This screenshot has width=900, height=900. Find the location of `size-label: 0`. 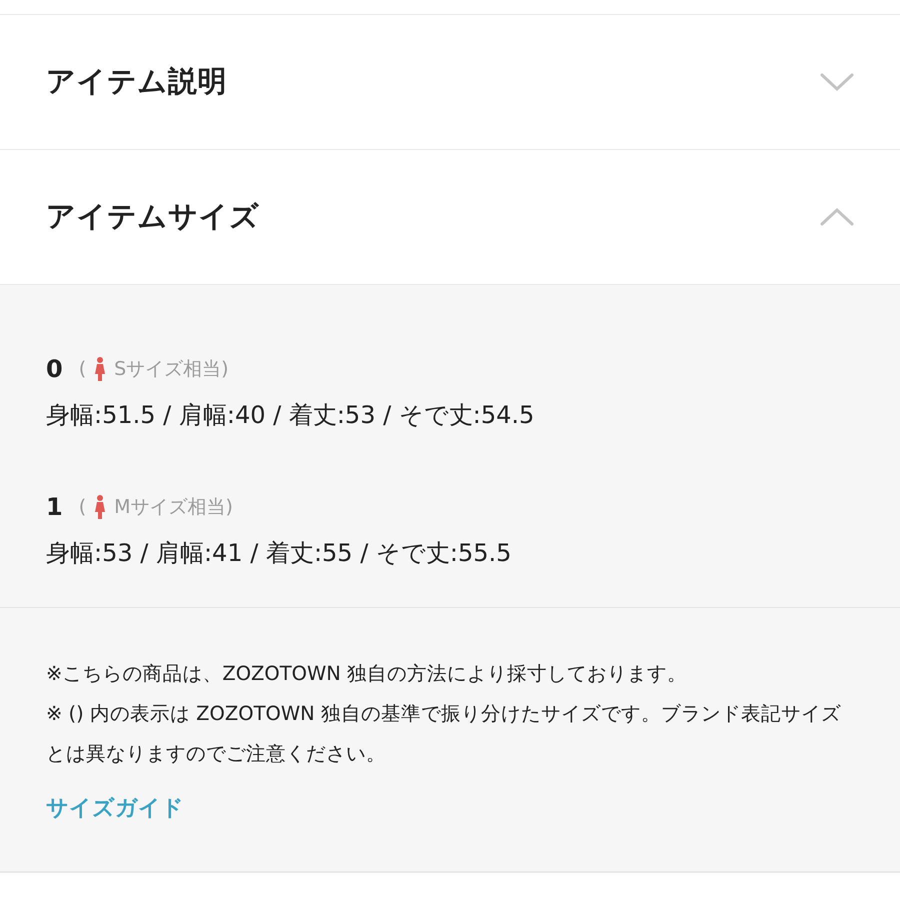

size-label: 0 is located at coordinates (54, 369).